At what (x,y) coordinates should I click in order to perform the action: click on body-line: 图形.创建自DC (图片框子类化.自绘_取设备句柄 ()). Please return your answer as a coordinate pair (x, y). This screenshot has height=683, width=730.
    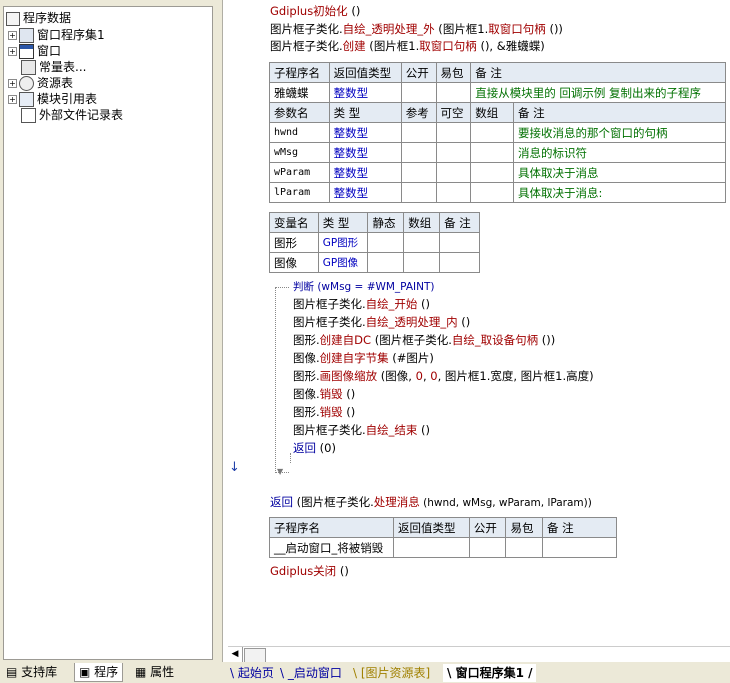
    Looking at the image, I should click on (424, 340).